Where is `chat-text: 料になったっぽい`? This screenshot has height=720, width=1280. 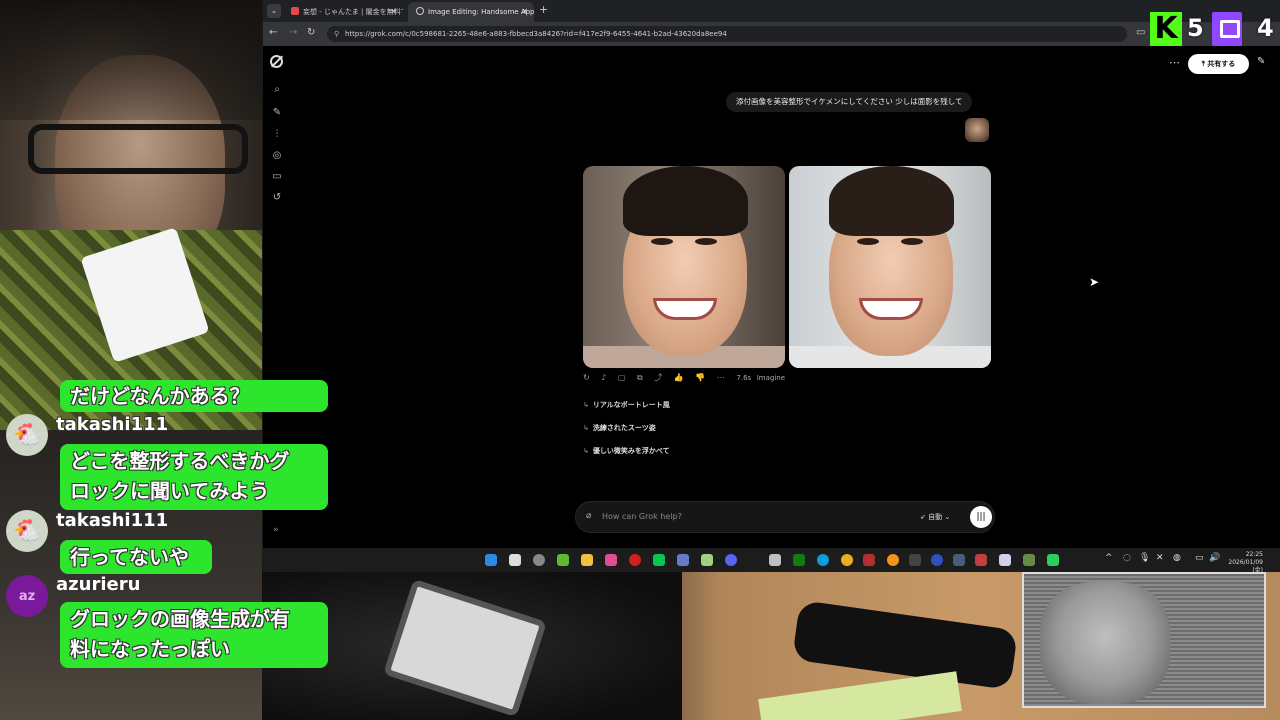 chat-text: 料になったっぽい is located at coordinates (150, 649).